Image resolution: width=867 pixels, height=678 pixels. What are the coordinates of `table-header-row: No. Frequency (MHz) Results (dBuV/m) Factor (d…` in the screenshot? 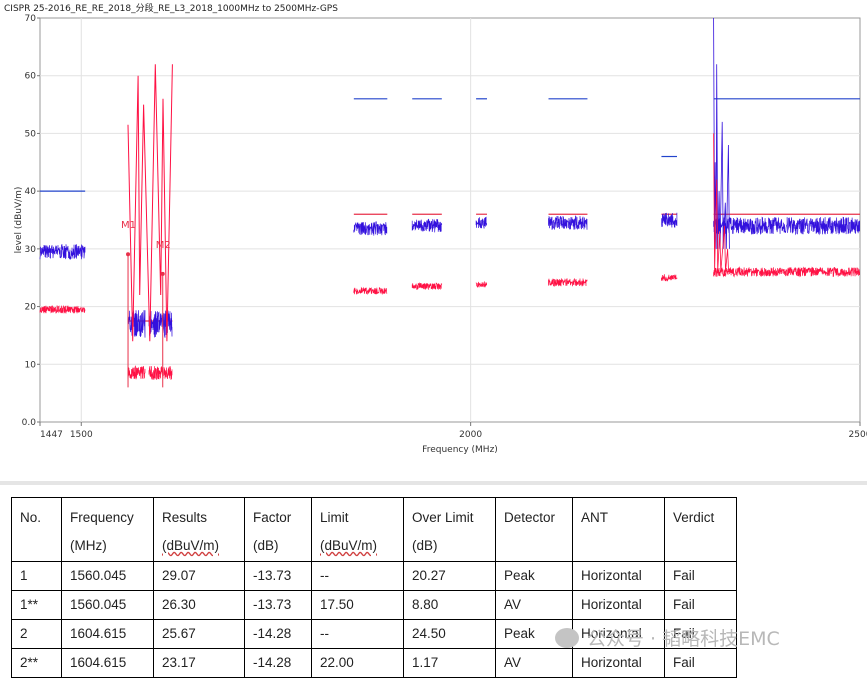 It's located at (374, 529).